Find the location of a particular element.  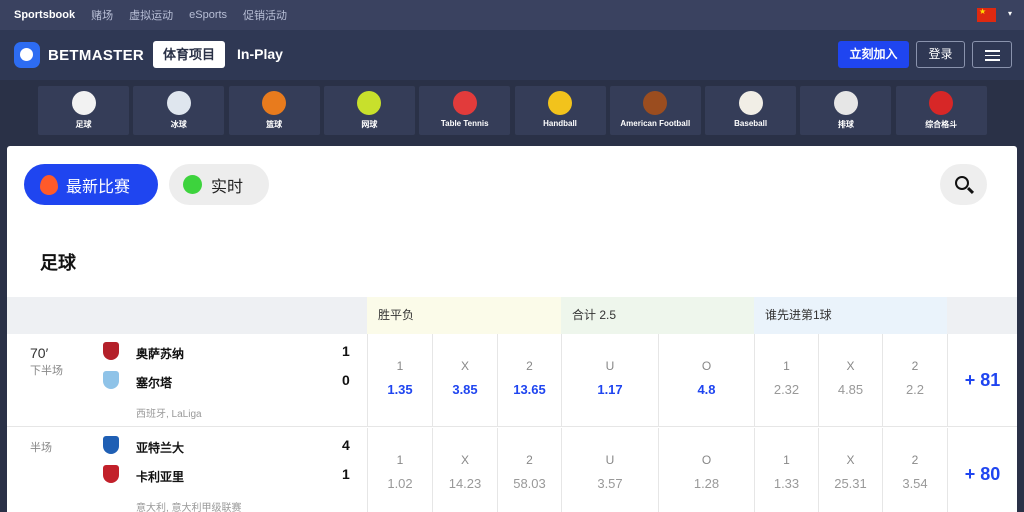

odds-cell: 1 1.33 is located at coordinates (786, 470).